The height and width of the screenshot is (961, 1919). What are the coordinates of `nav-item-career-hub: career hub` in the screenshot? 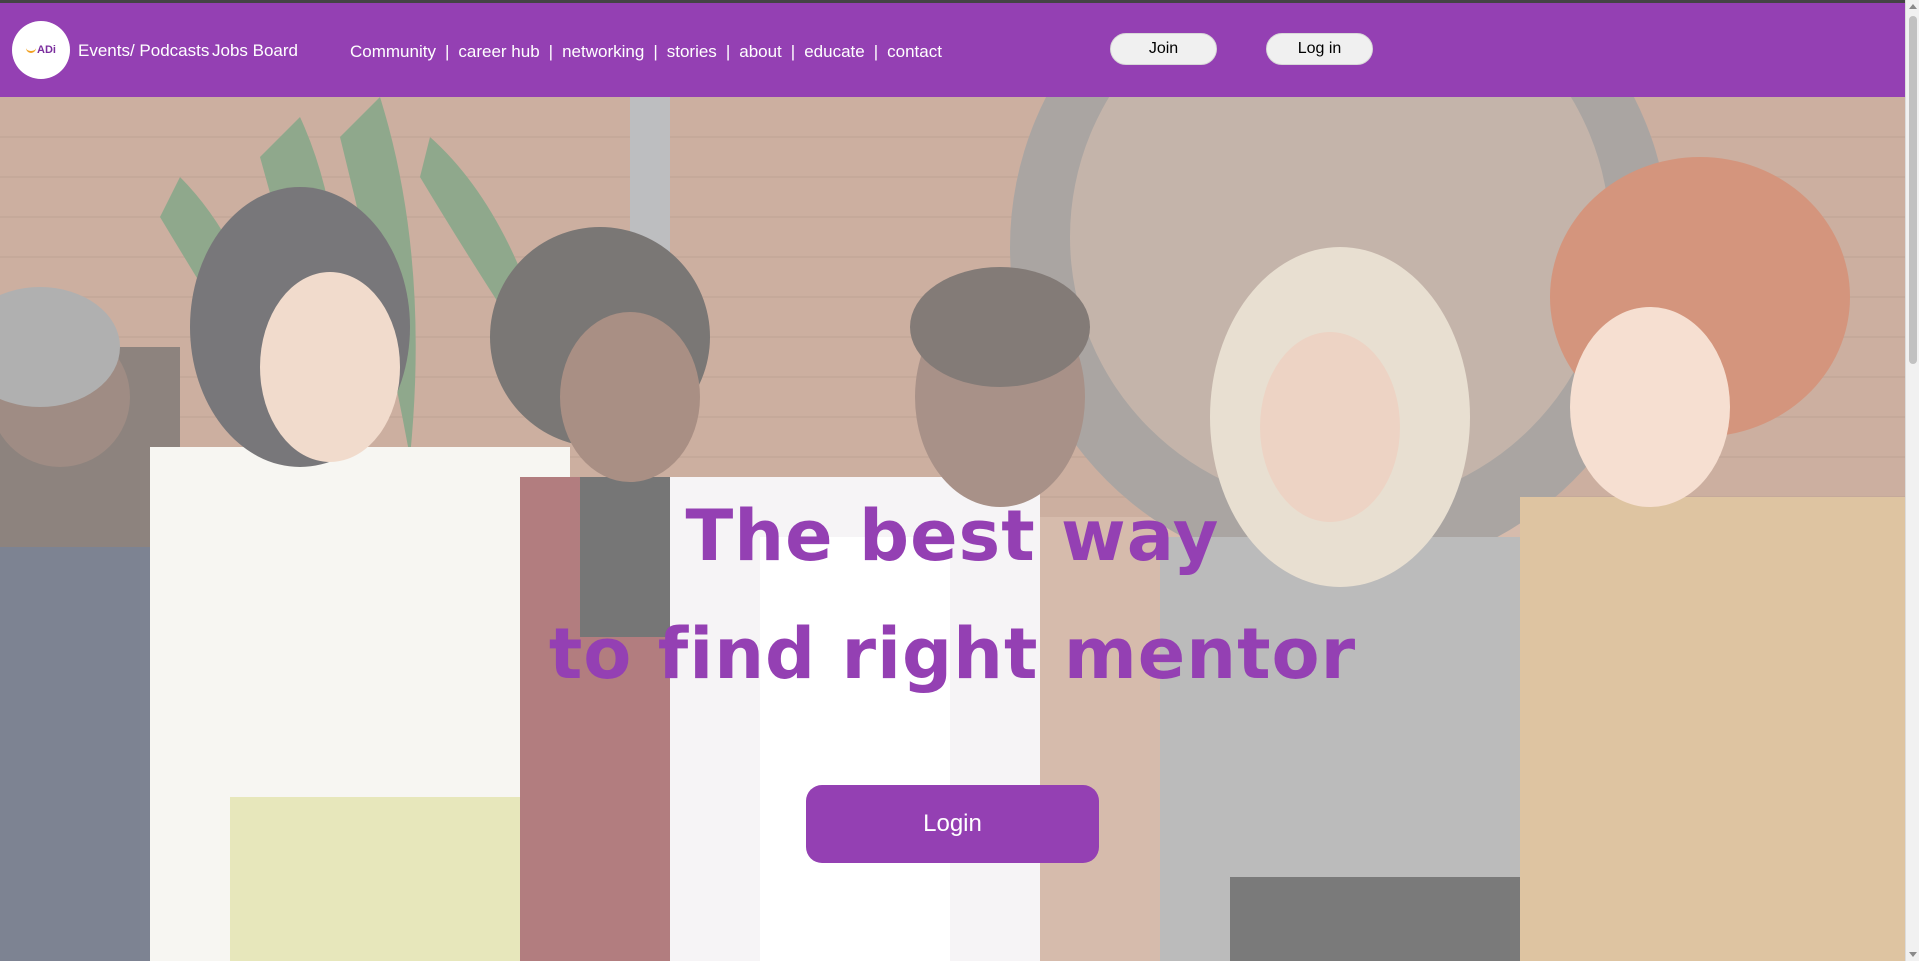 It's located at (498, 52).